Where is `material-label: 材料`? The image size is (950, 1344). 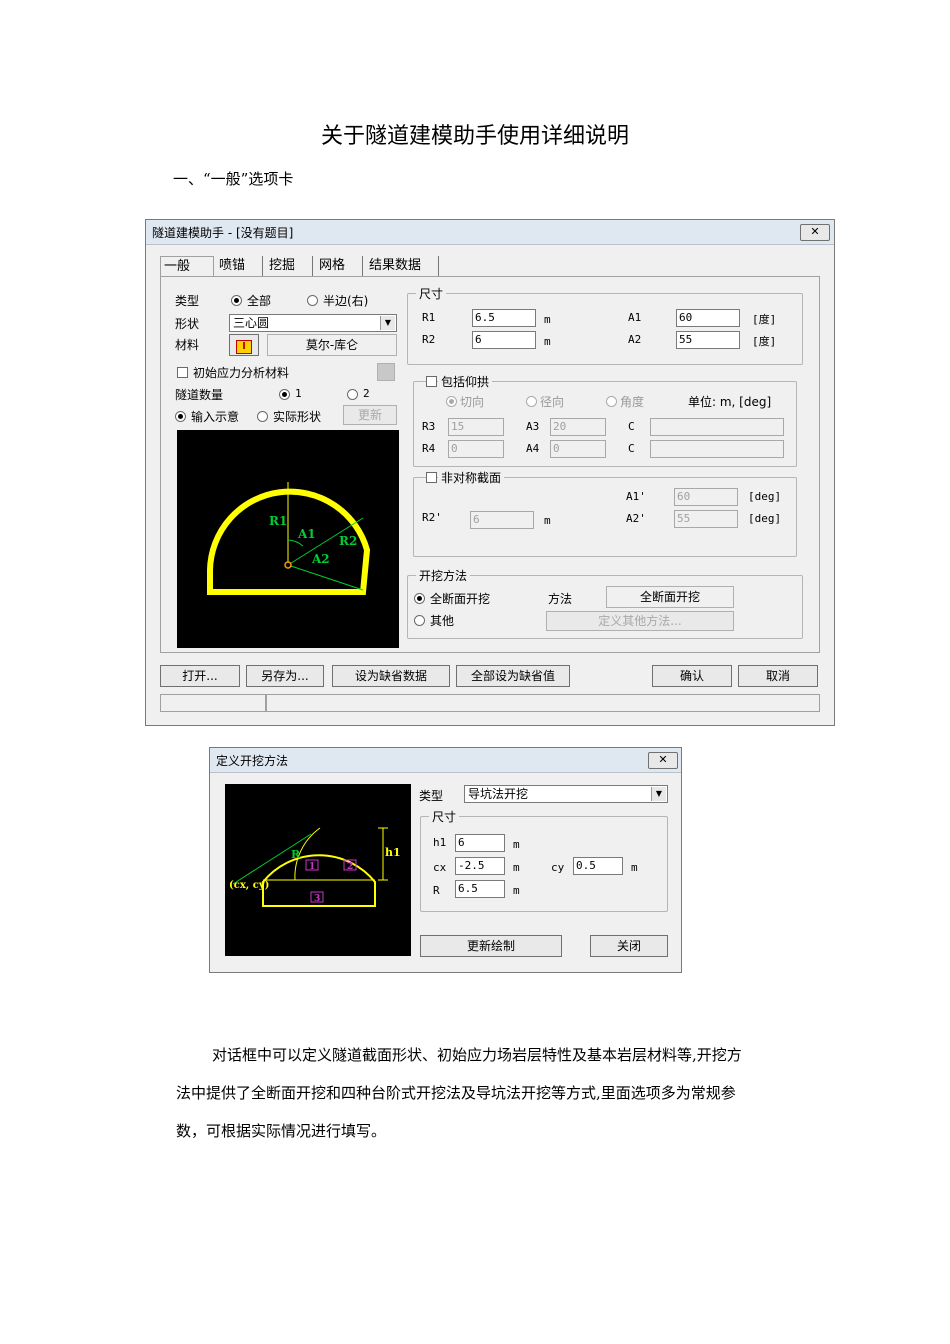
material-label: 材料 is located at coordinates (187, 345).